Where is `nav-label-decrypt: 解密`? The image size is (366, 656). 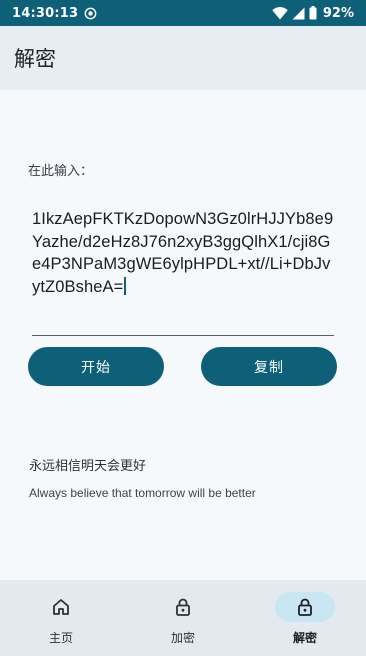 nav-label-decrypt: 解密 is located at coordinates (304, 638).